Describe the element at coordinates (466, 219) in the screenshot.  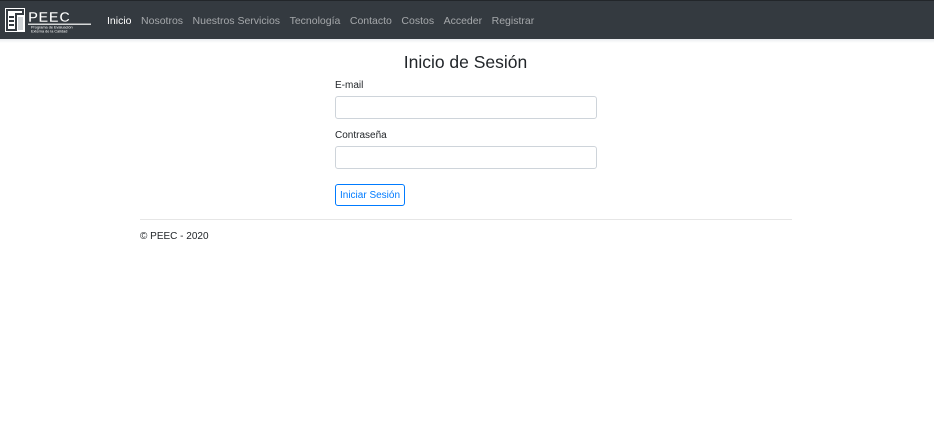
I see `footer-divider` at that location.